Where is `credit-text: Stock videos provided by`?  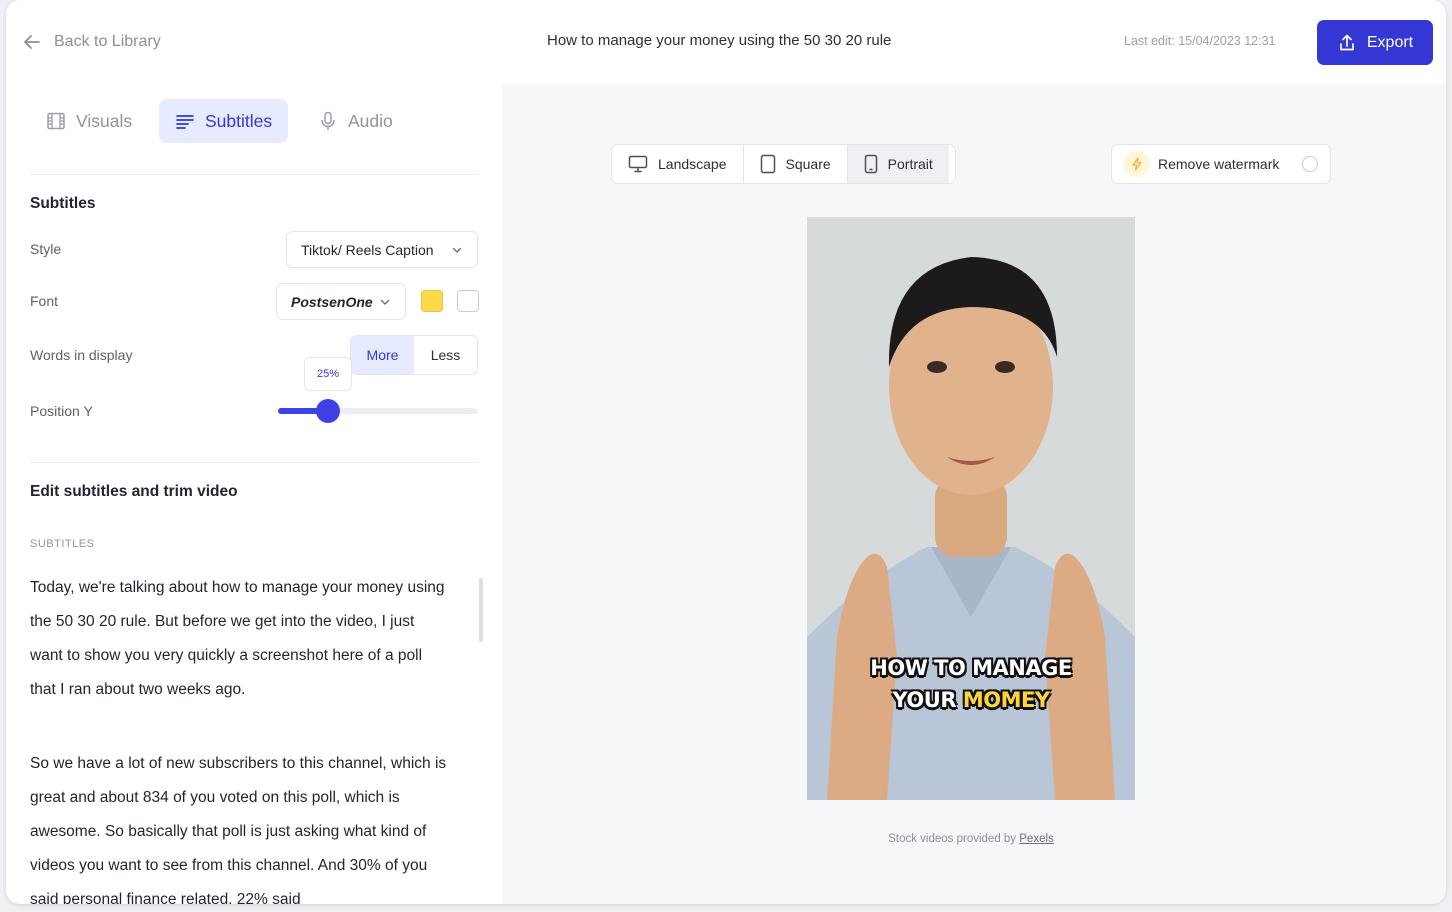 credit-text: Stock videos provided by is located at coordinates (952, 839).